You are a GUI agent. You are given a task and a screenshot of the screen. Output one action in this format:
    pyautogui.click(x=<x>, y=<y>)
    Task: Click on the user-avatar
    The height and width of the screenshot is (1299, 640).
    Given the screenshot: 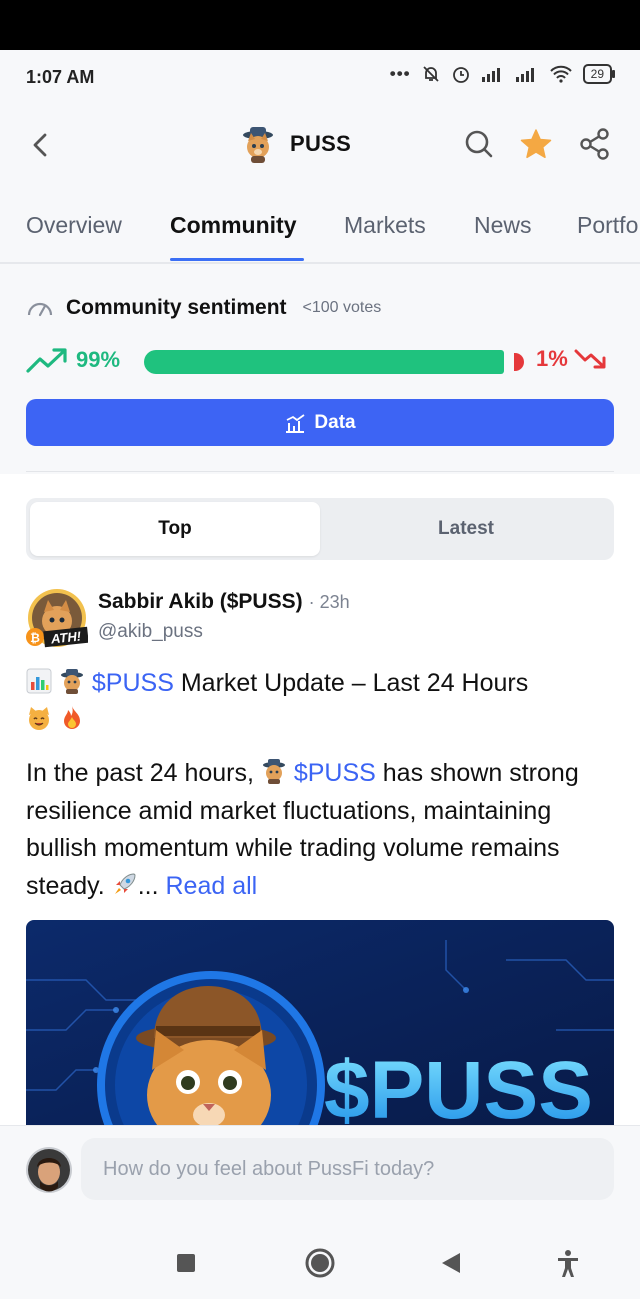 What is the action you would take?
    pyautogui.click(x=49, y=1170)
    